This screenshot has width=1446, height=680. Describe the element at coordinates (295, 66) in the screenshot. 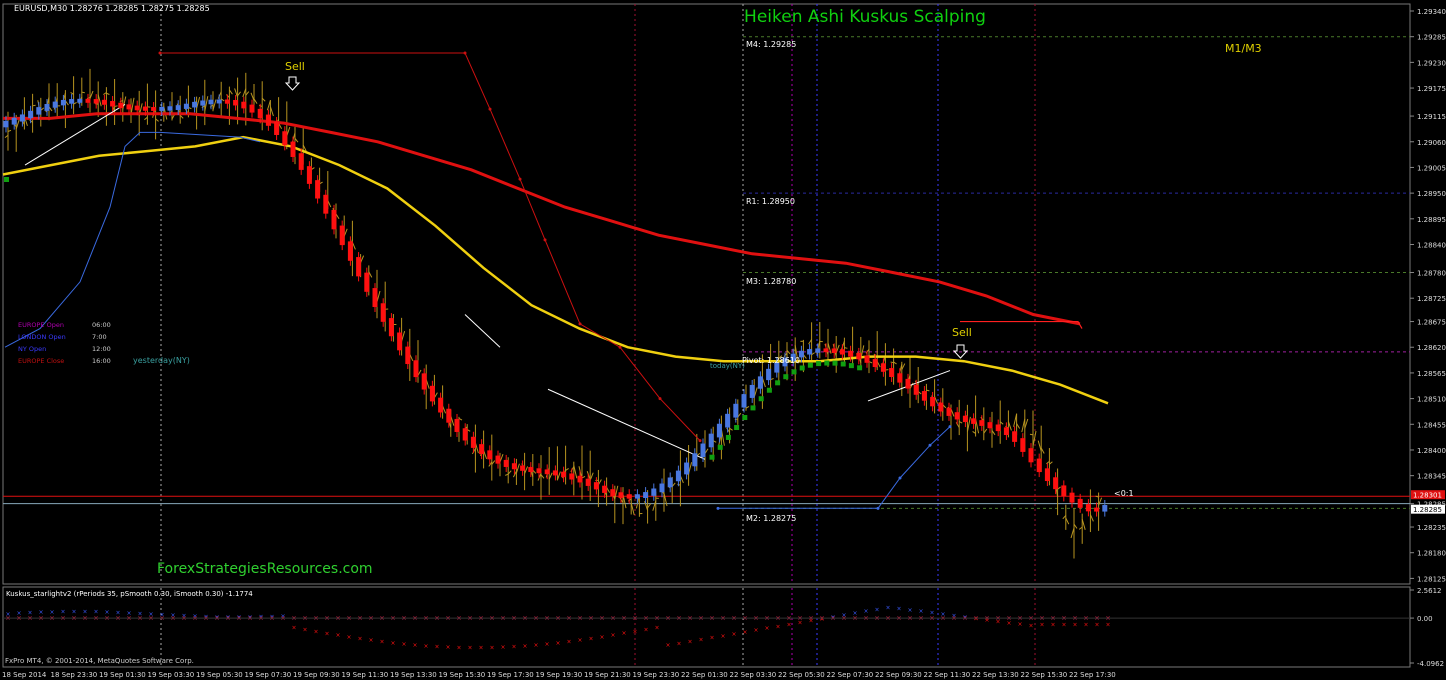

I see `sell-label-1: Sell` at that location.